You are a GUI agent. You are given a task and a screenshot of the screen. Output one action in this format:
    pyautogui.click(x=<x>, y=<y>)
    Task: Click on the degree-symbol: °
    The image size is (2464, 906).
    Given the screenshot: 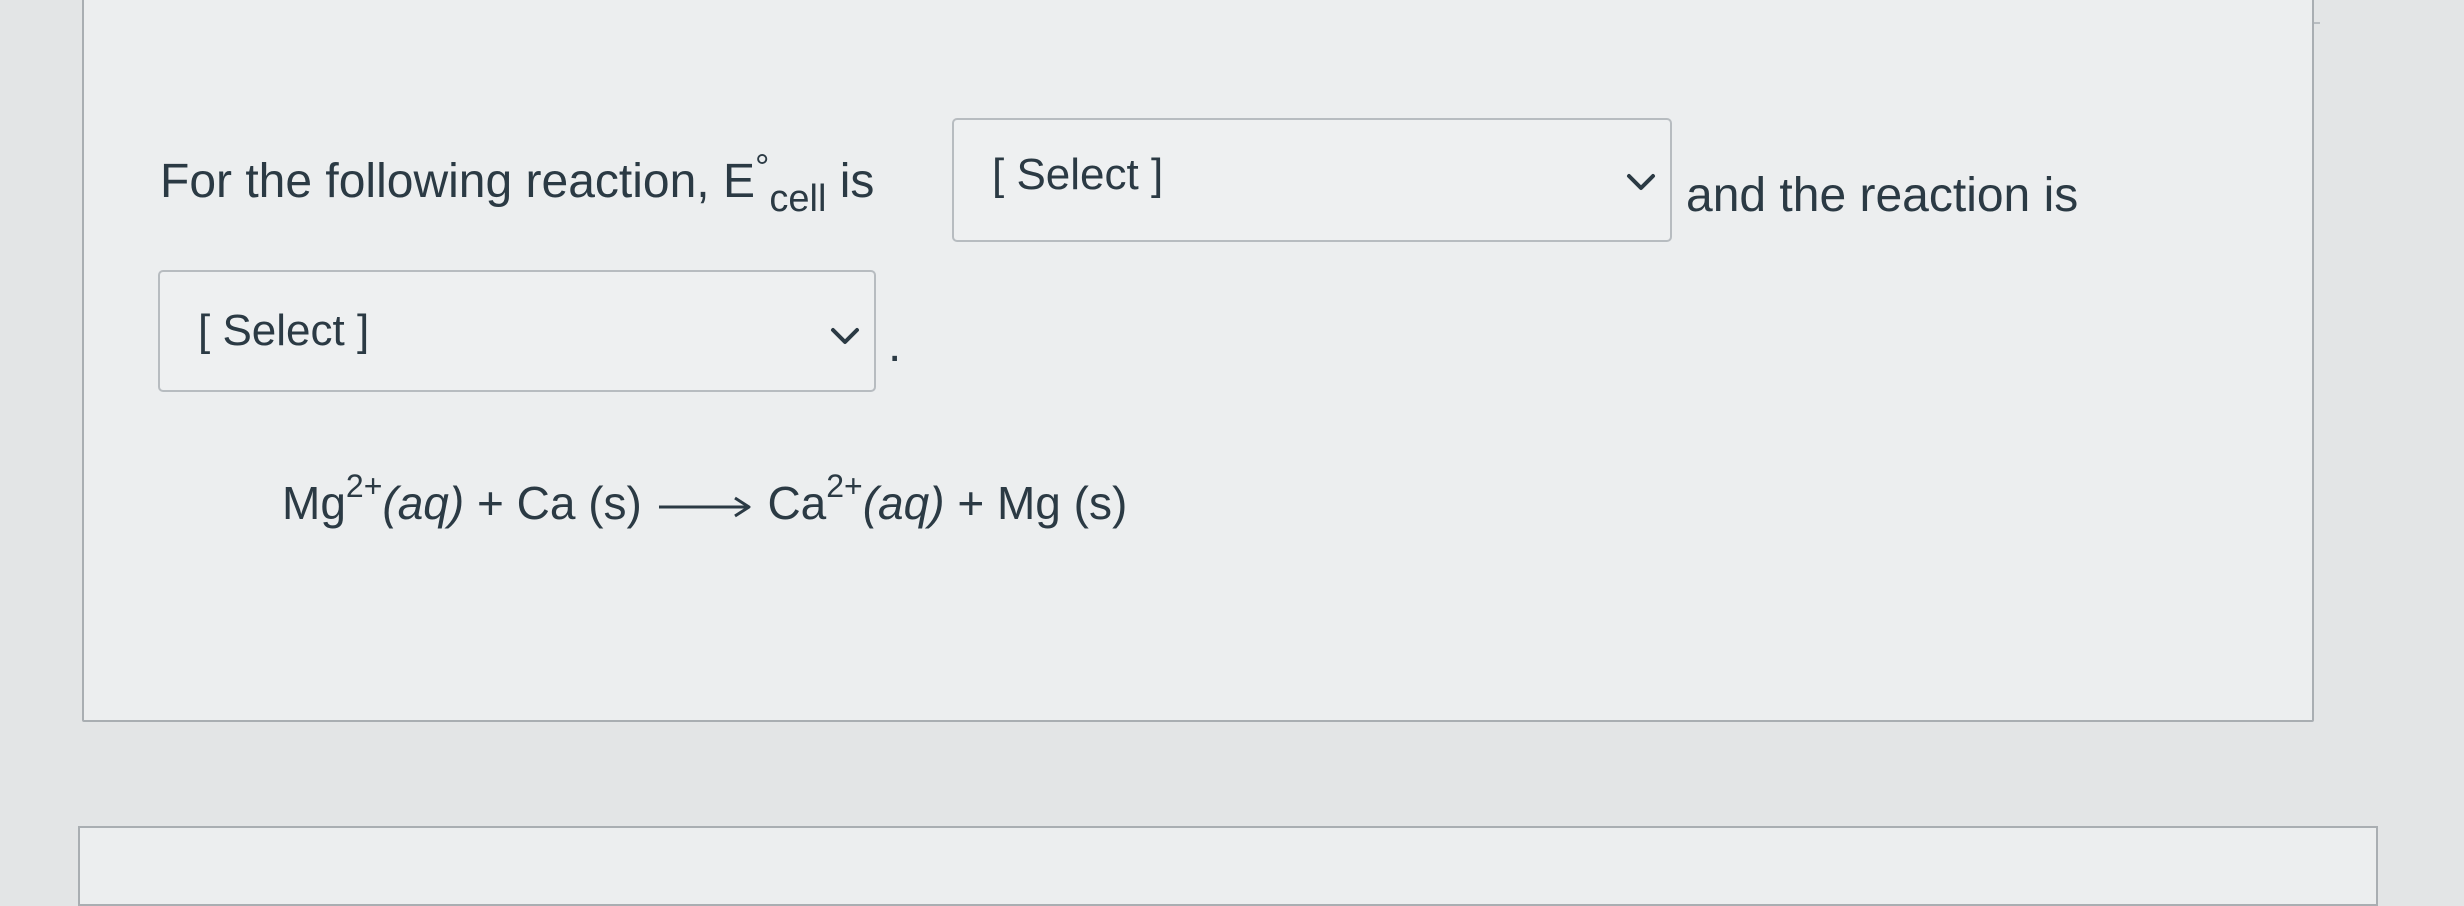 What is the action you would take?
    pyautogui.click(x=762, y=166)
    